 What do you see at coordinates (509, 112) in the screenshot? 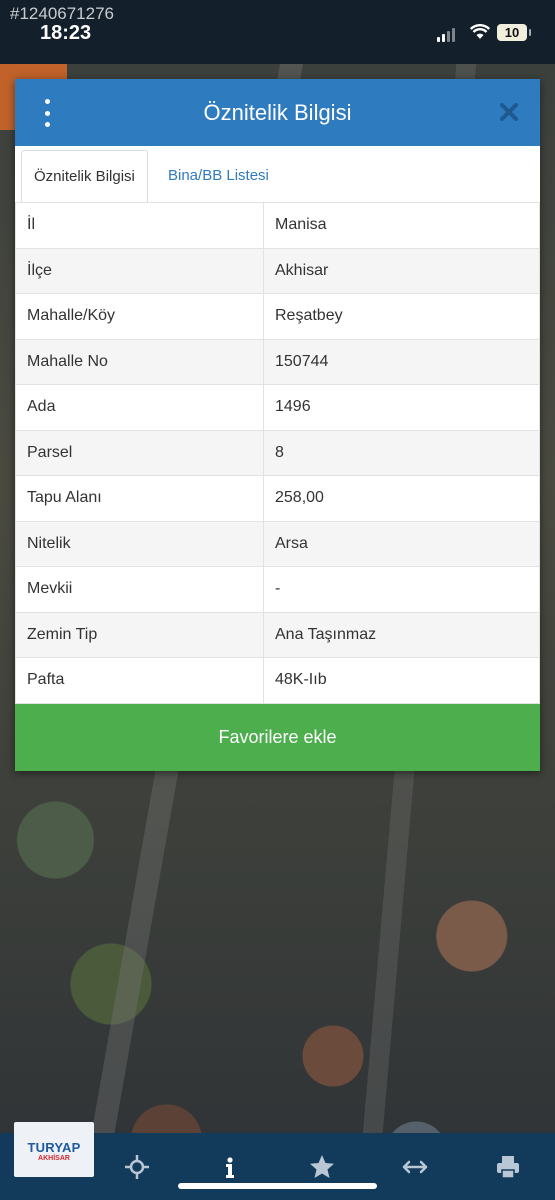
I see `close-icon` at bounding box center [509, 112].